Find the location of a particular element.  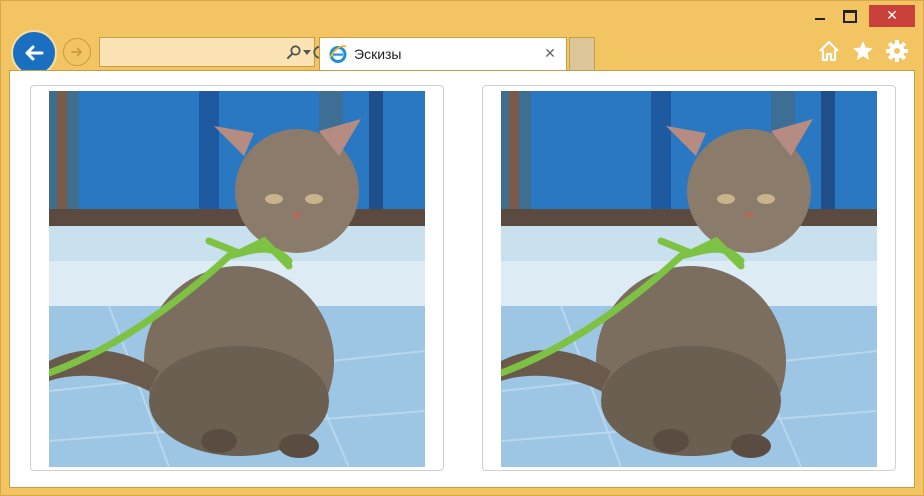

favorites-star-icon is located at coordinates (863, 50).